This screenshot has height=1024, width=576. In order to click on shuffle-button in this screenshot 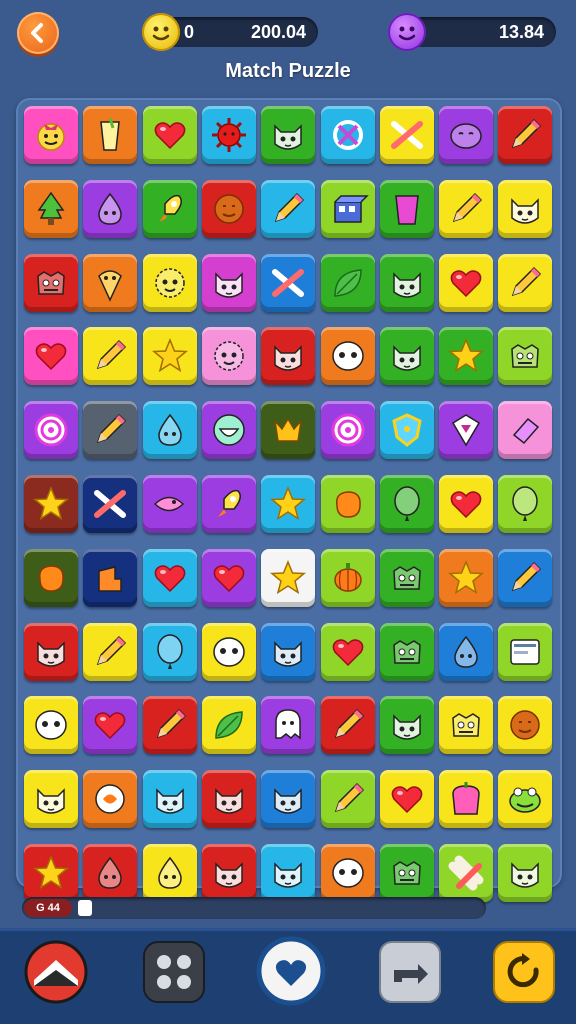, I will do `click(410, 973)`.